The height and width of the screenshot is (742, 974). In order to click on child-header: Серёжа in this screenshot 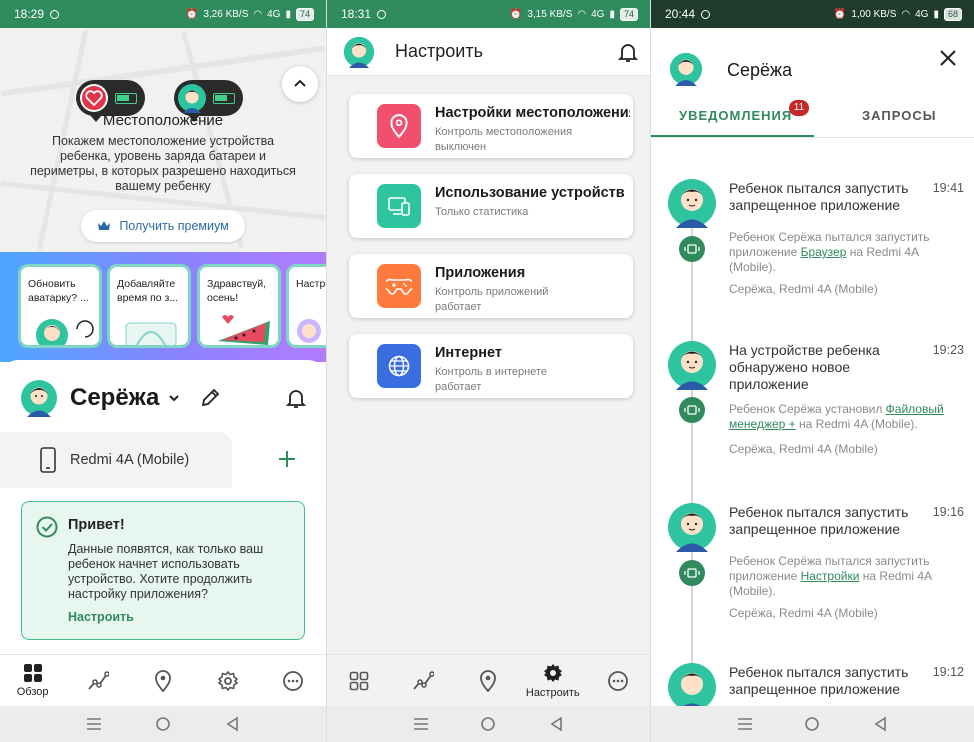, I will do `click(163, 398)`.